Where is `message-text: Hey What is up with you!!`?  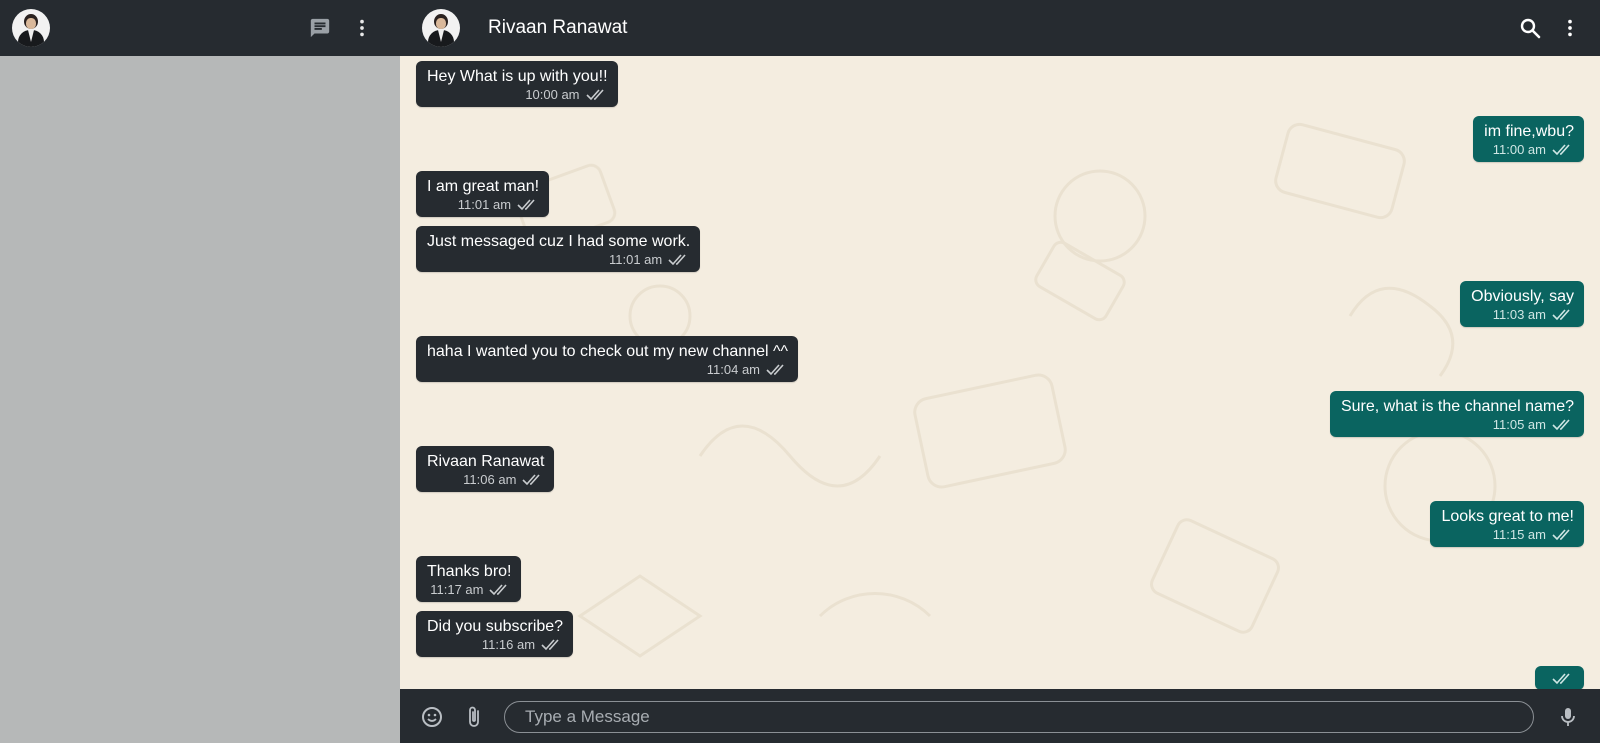 message-text: Hey What is up with you!! is located at coordinates (517, 76).